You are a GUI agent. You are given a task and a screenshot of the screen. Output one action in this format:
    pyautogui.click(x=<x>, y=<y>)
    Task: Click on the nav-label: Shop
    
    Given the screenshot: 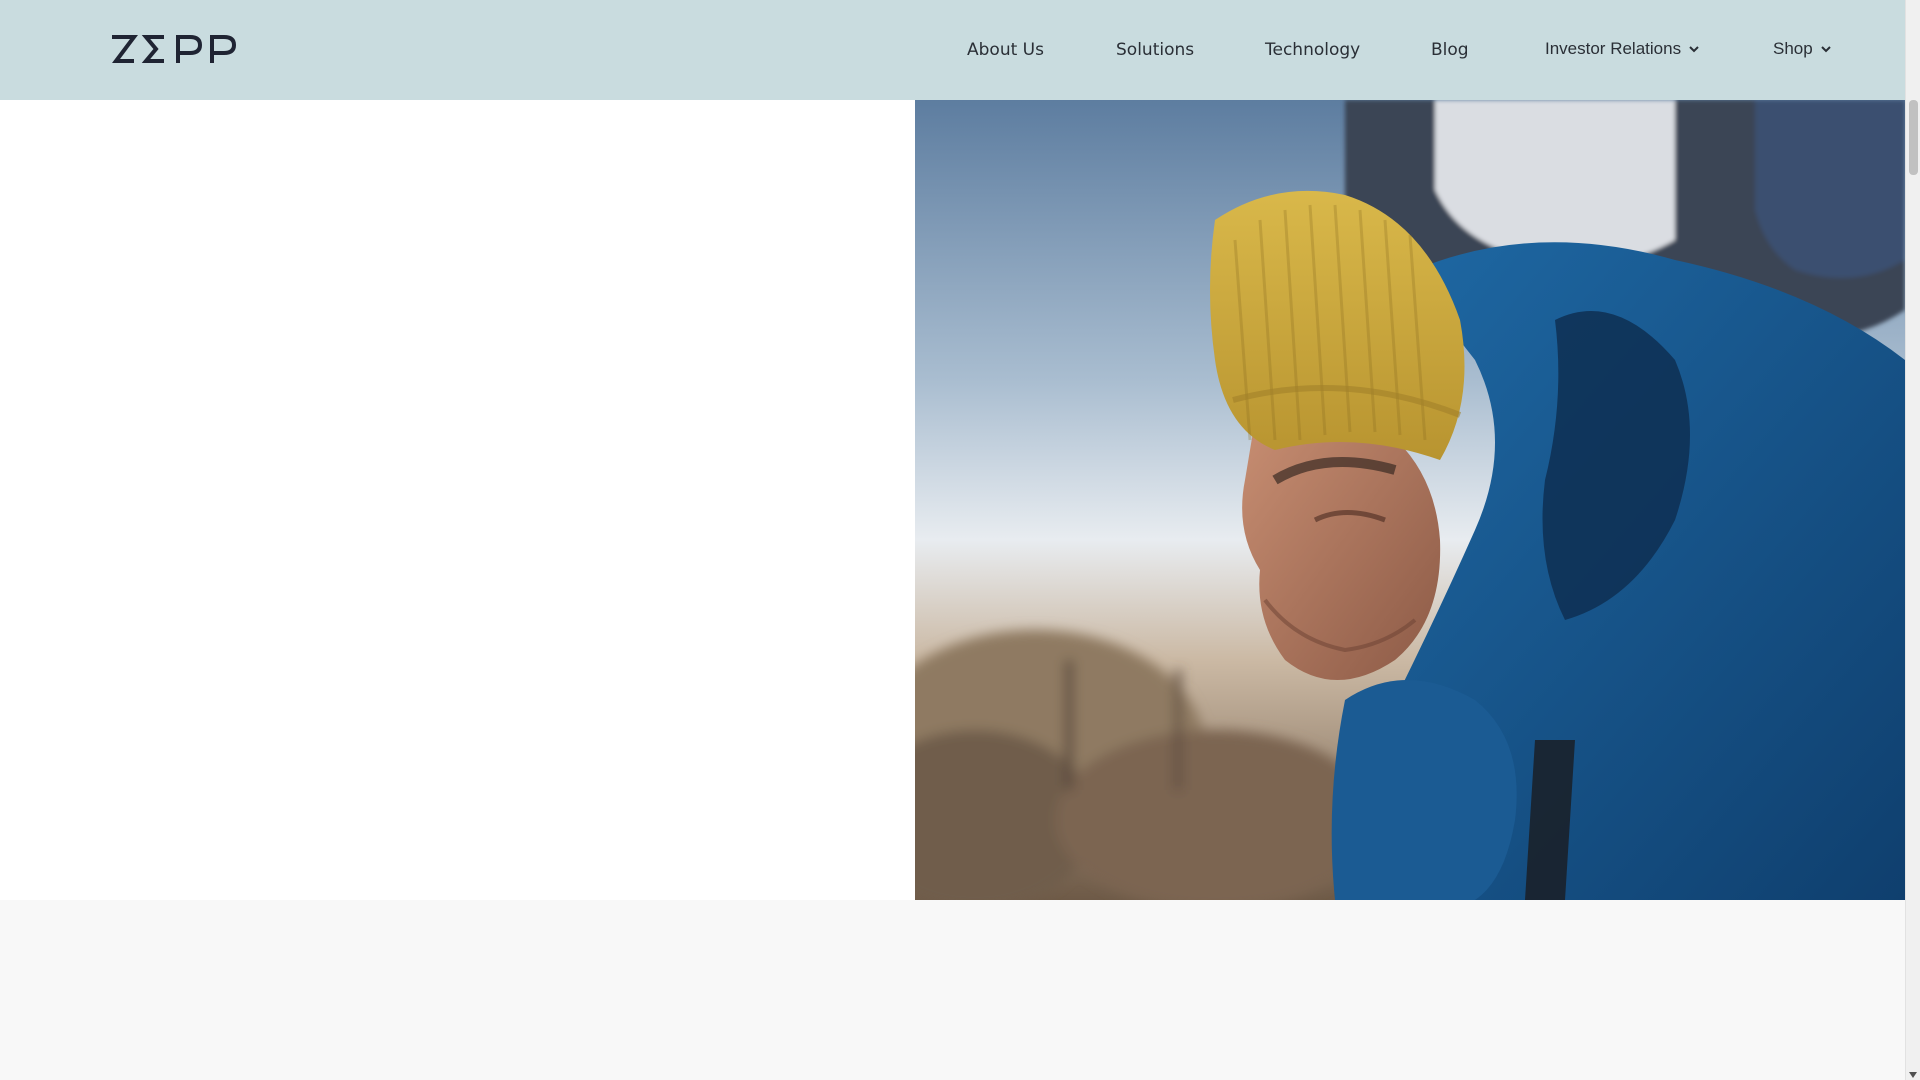 What is the action you would take?
    pyautogui.click(x=1793, y=48)
    